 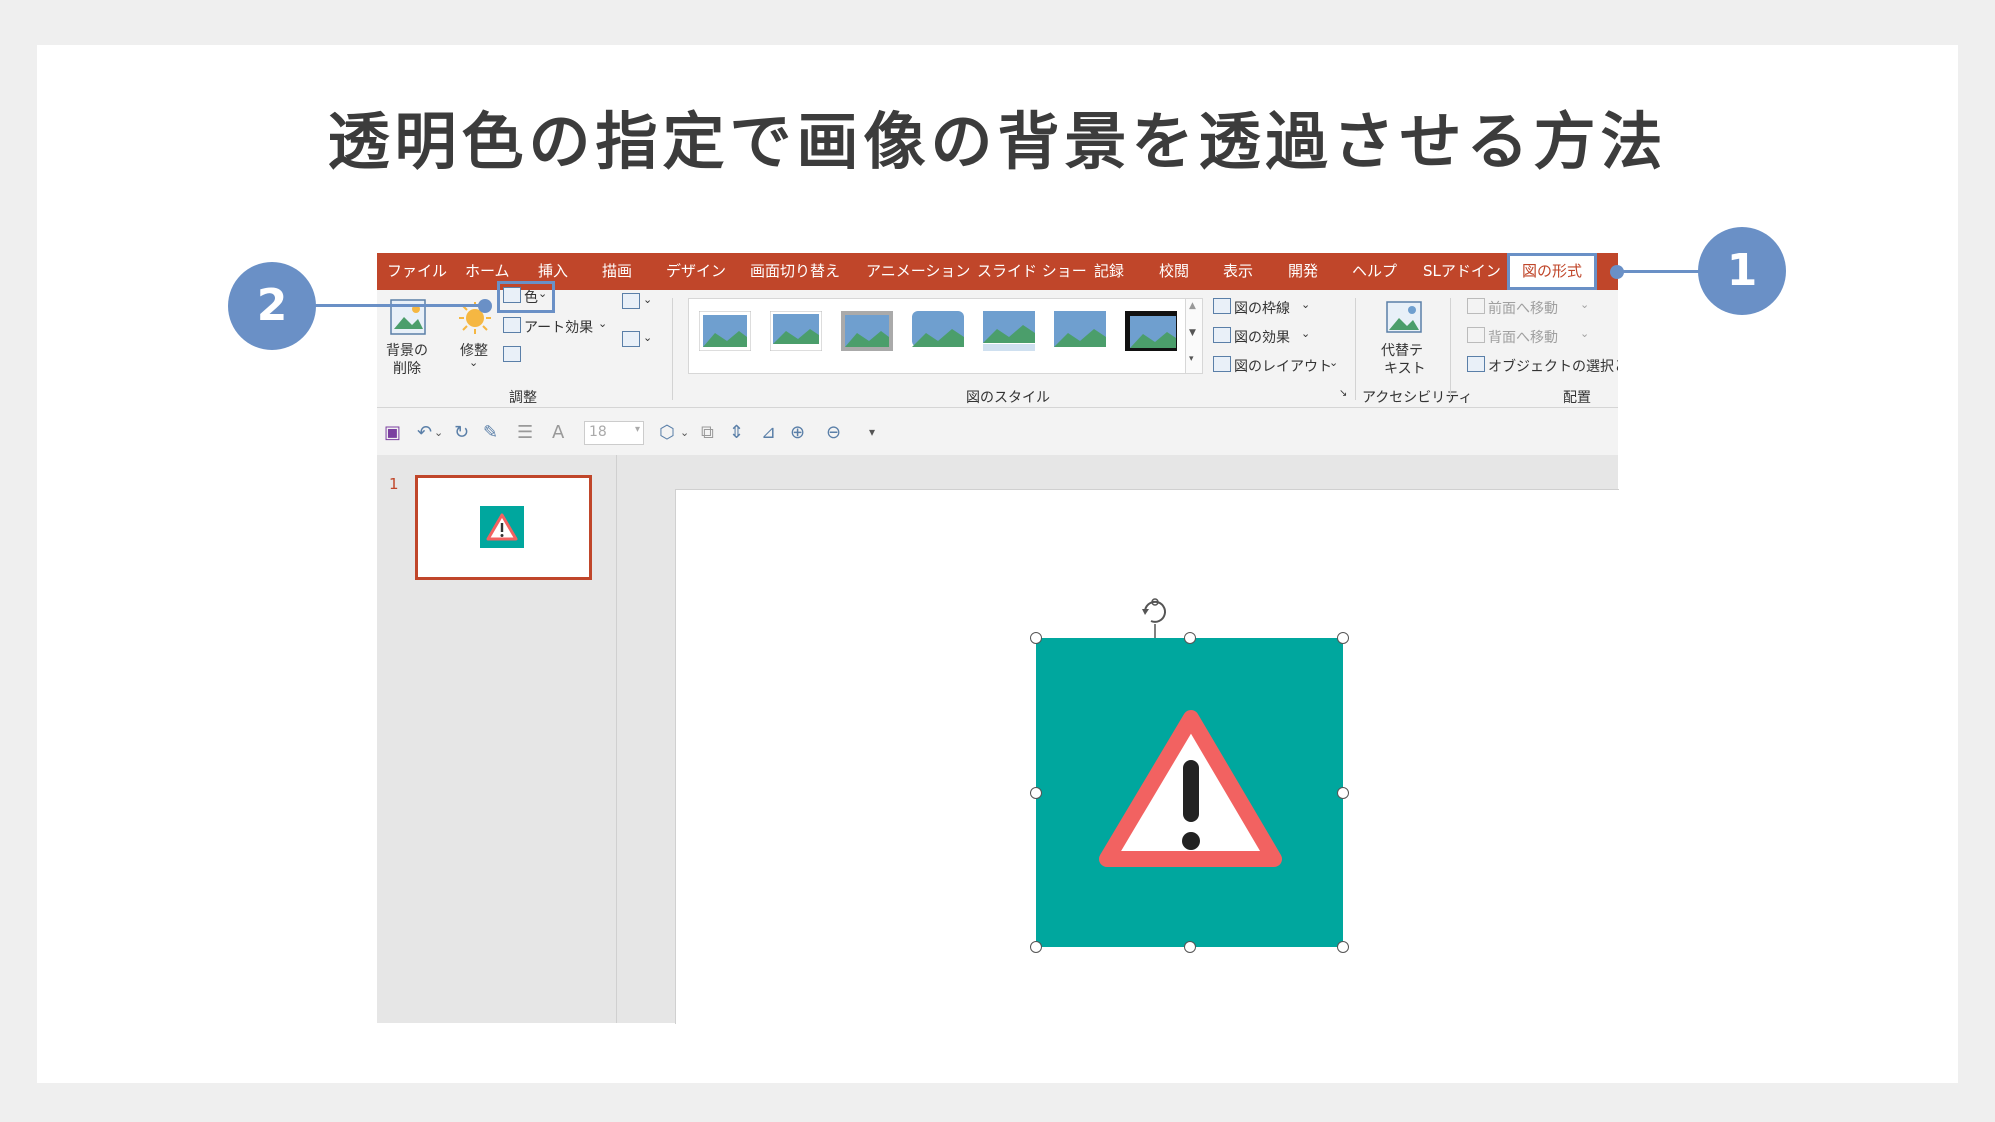 What do you see at coordinates (272, 306) in the screenshot?
I see `callout-2-badge: 2` at bounding box center [272, 306].